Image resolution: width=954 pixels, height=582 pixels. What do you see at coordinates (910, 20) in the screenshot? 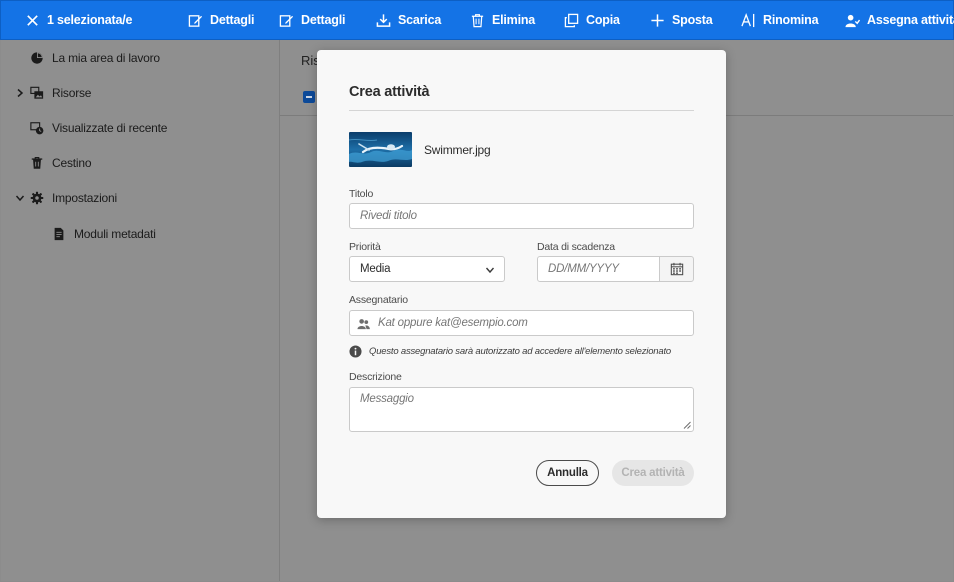
I see `assign-task-label: Assegna attività` at bounding box center [910, 20].